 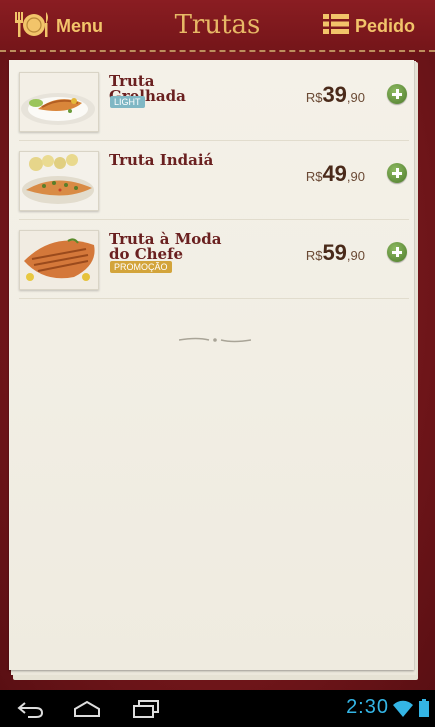 I want to click on battery-icon, so click(x=424, y=710).